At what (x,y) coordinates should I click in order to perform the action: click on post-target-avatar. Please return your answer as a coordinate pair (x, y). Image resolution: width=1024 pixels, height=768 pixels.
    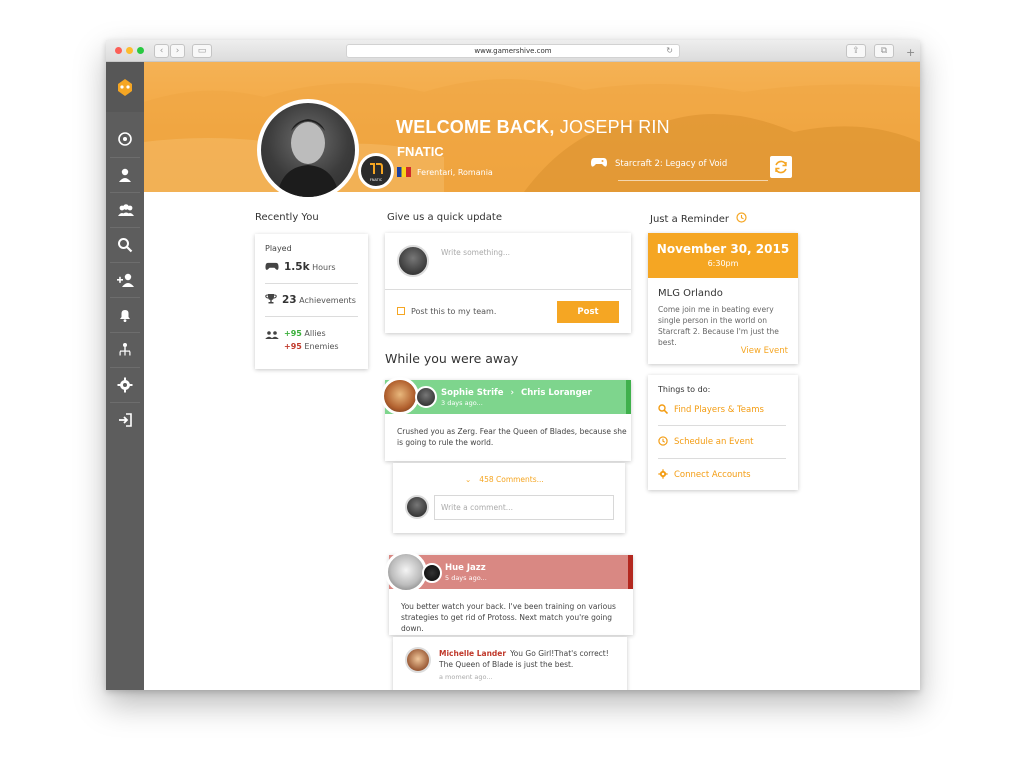
    Looking at the image, I should click on (426, 397).